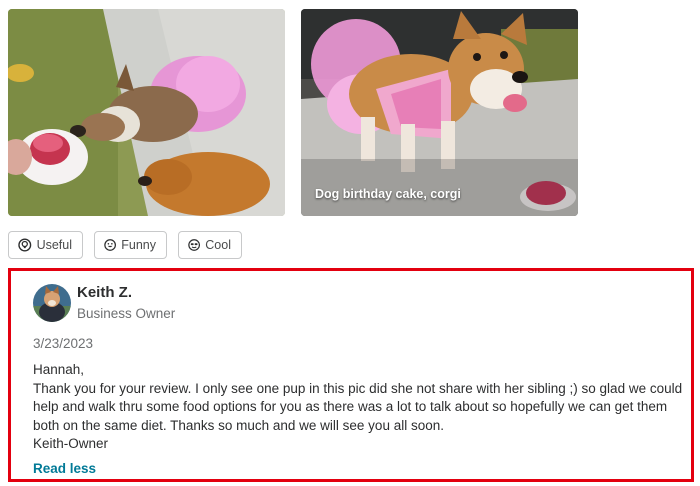 Image resolution: width=700 pixels, height=486 pixels. Describe the element at coordinates (59, 369) in the screenshot. I see `reply-greeting: Hannah,` at that location.